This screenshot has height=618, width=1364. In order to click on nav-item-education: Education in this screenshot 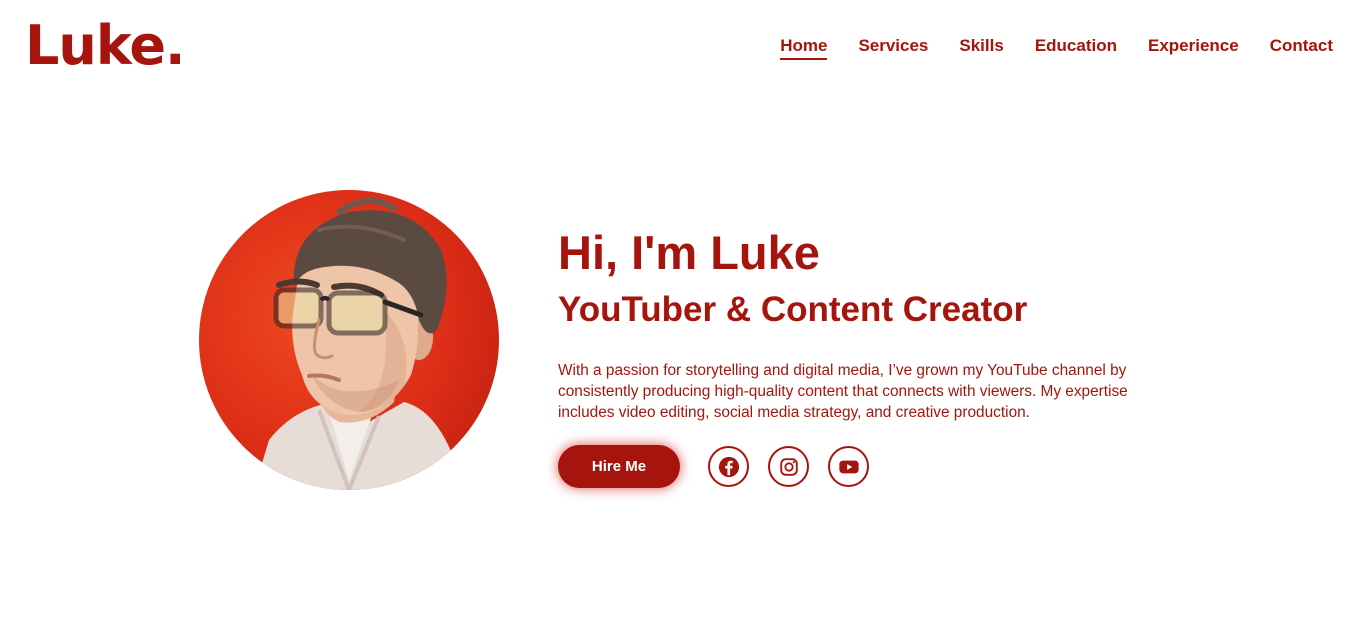, I will do `click(1076, 48)`.